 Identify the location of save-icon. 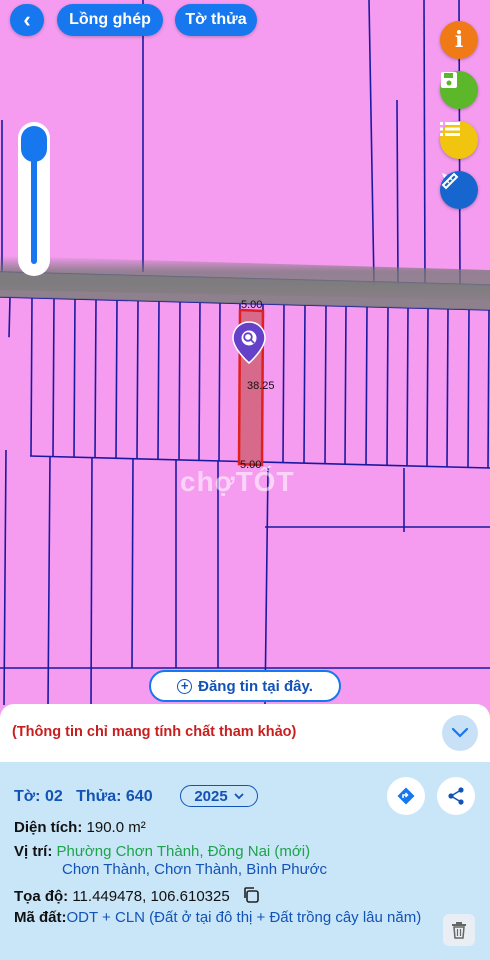
(449, 80).